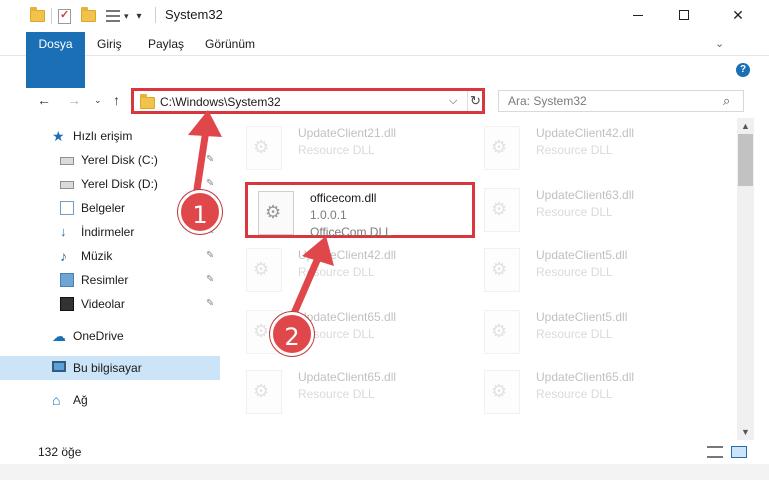 The height and width of the screenshot is (480, 769). Describe the element at coordinates (139, 16) in the screenshot. I see `customize-toolbar-icon: ▾` at that location.